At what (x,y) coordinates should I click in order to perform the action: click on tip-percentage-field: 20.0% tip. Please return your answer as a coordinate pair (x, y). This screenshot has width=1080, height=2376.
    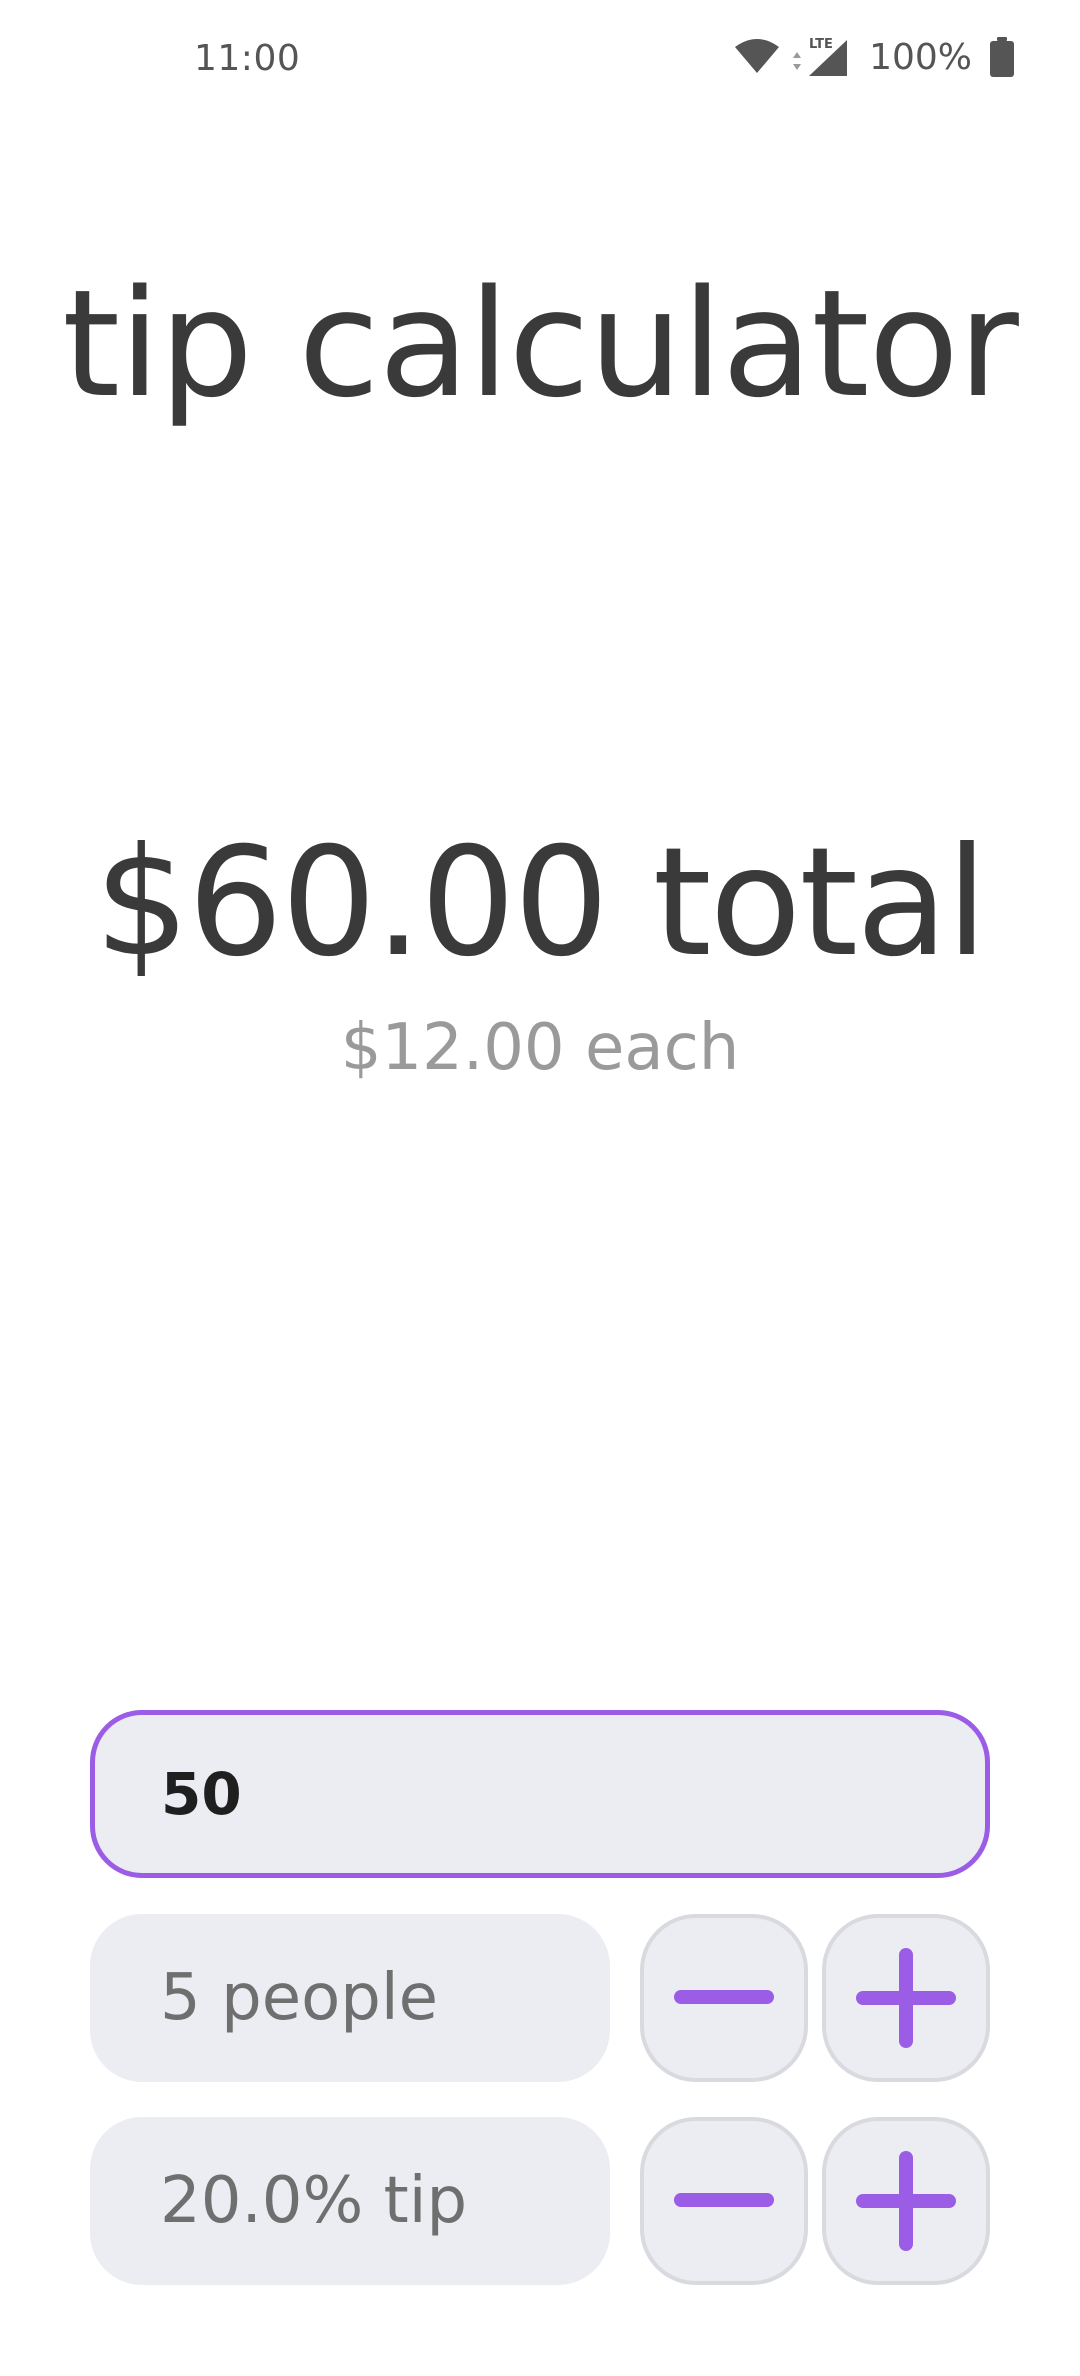
    Looking at the image, I should click on (350, 2201).